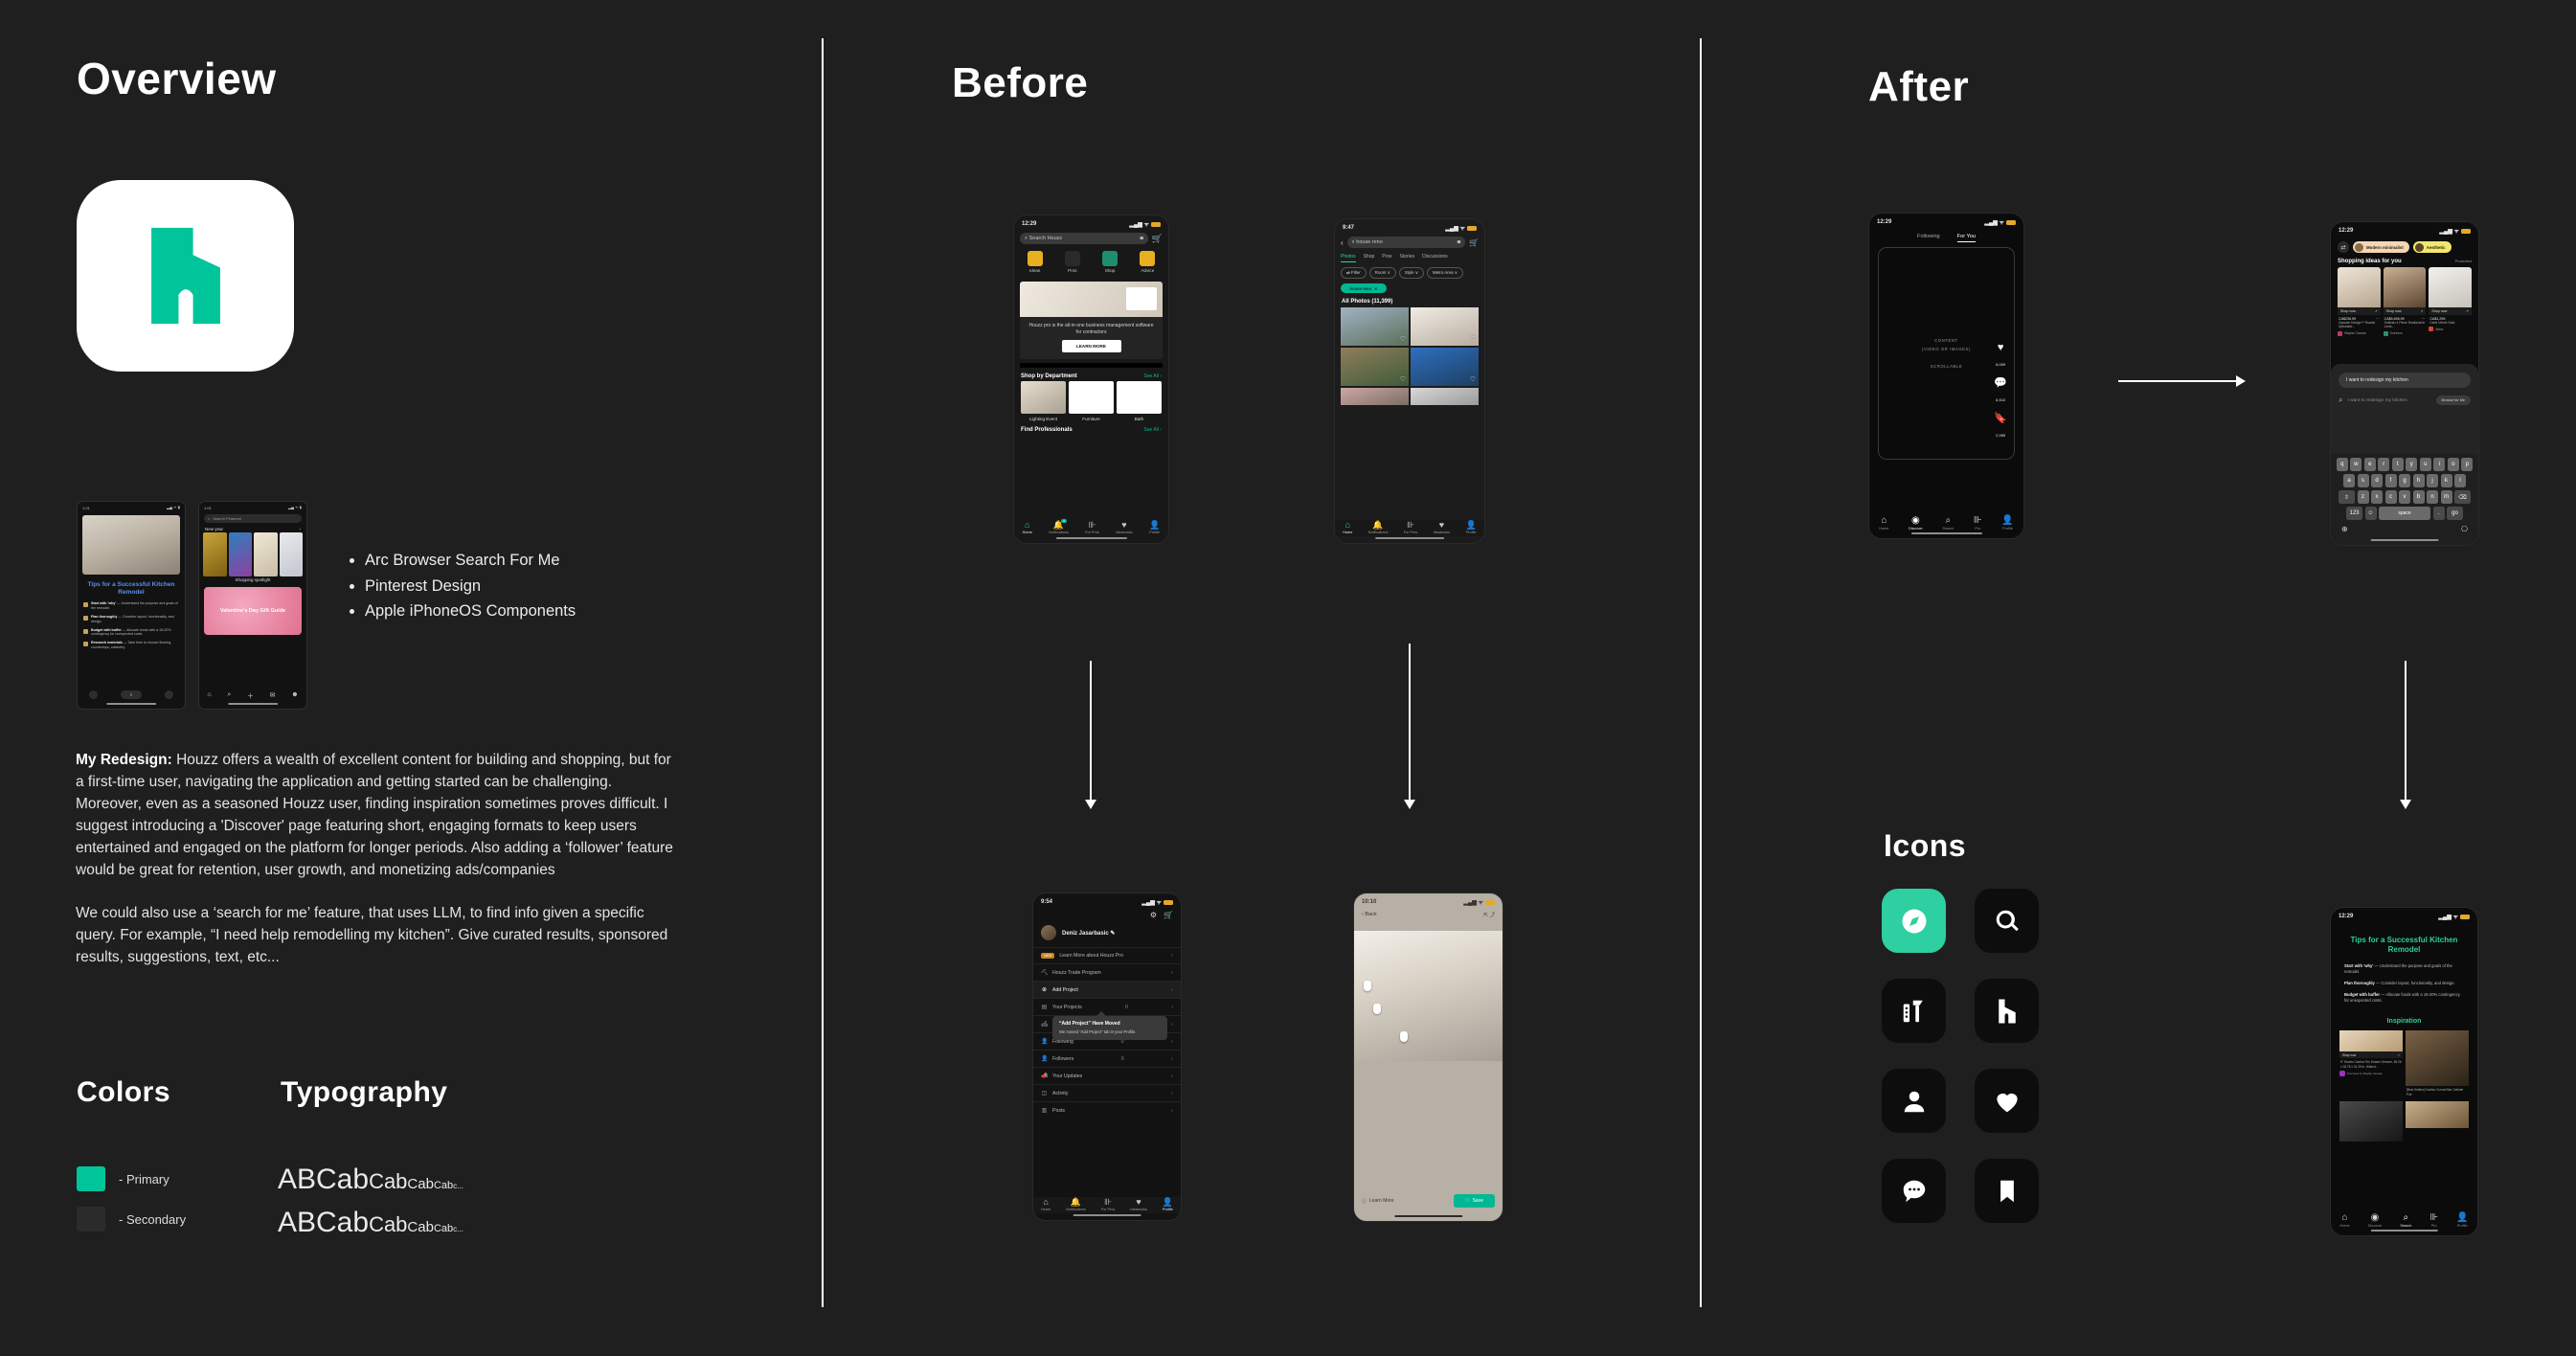 The image size is (2576, 1356). I want to click on key-backspace: ⌫, so click(2462, 497).